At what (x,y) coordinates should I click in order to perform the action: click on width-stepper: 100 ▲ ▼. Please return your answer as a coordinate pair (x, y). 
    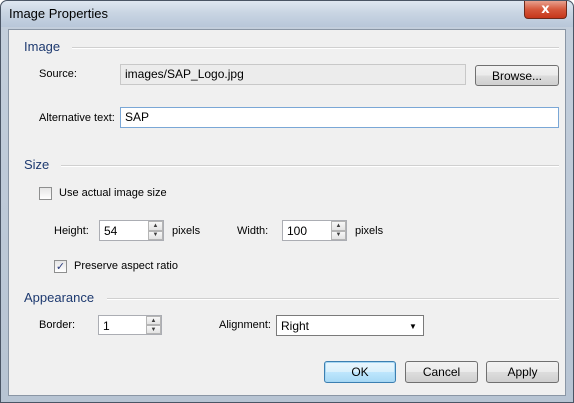
    Looking at the image, I should click on (314, 230).